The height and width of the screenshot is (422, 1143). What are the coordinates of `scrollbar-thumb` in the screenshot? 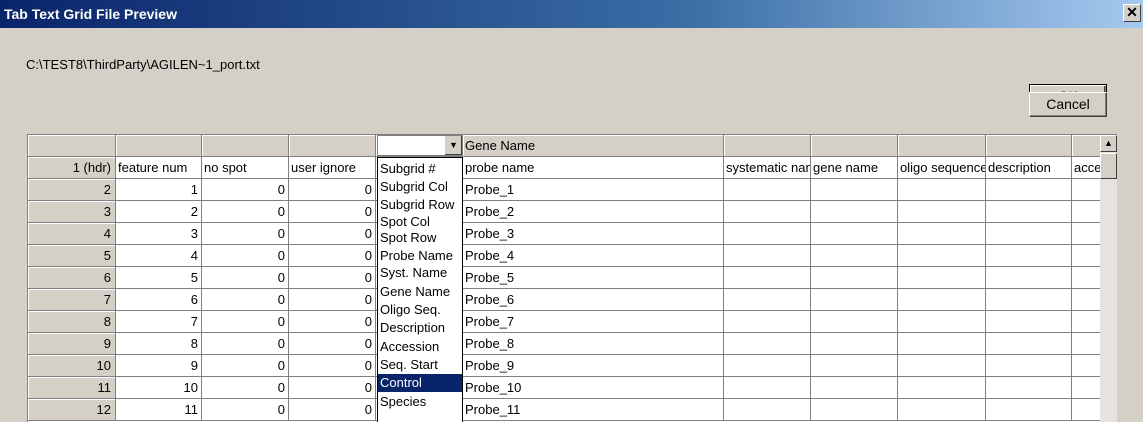 It's located at (1108, 166).